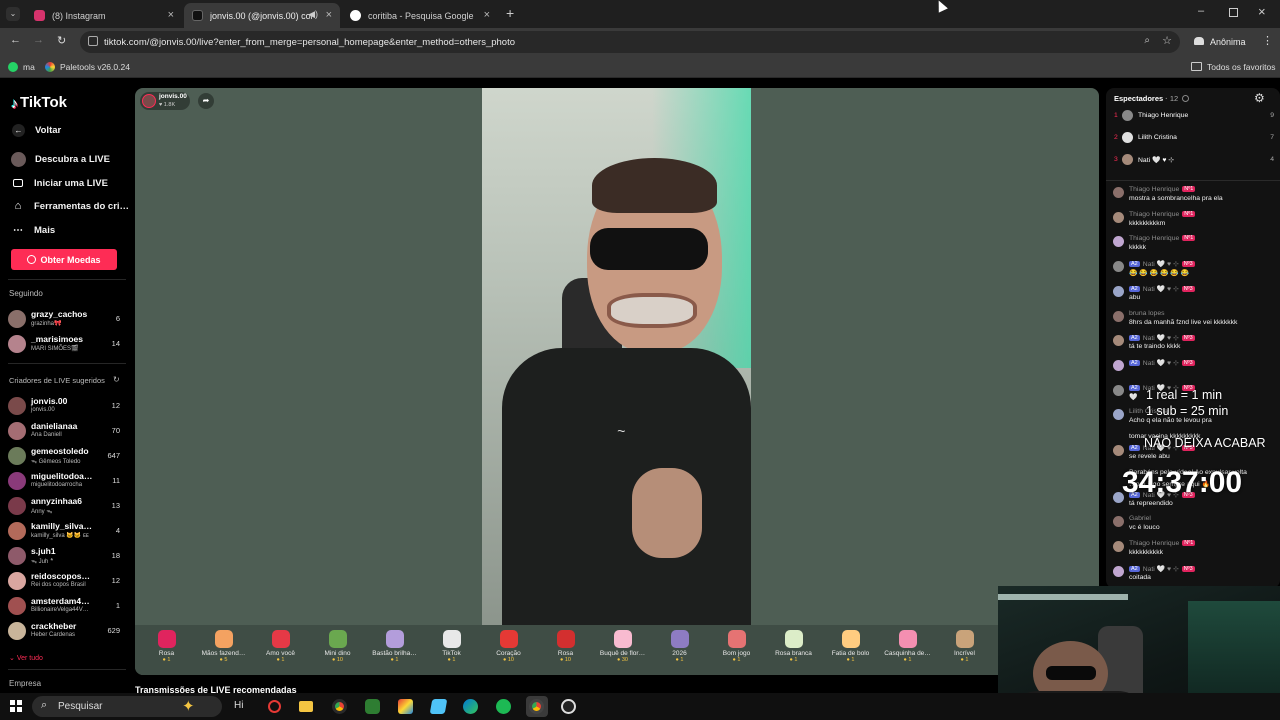  What do you see at coordinates (394, 646) in the screenshot?
I see `gift-item: Bastão brilha… ● 1` at bounding box center [394, 646].